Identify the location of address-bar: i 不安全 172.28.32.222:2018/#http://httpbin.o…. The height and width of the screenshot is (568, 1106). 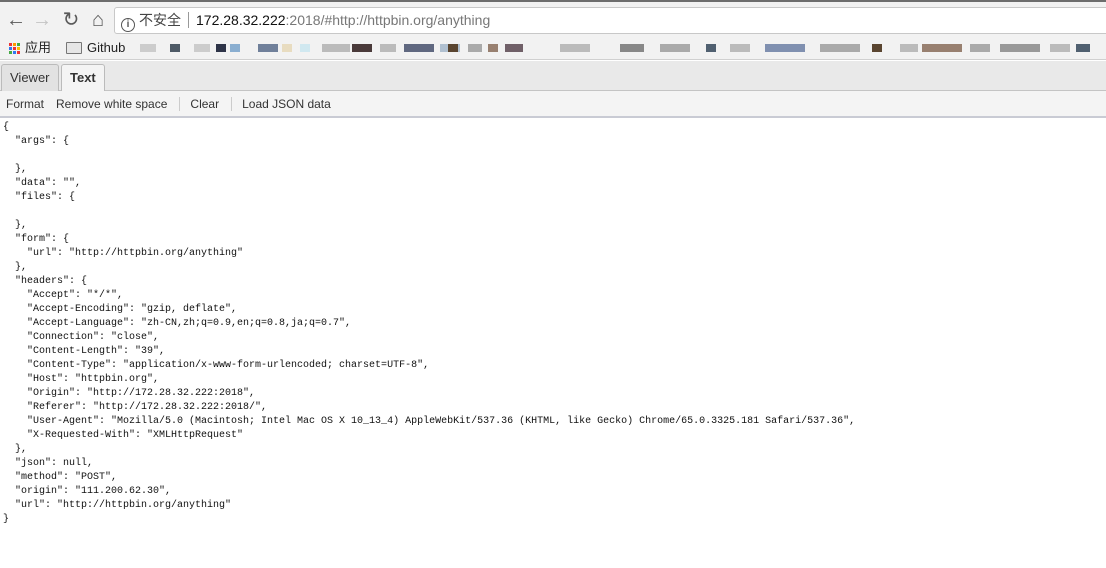
(610, 20).